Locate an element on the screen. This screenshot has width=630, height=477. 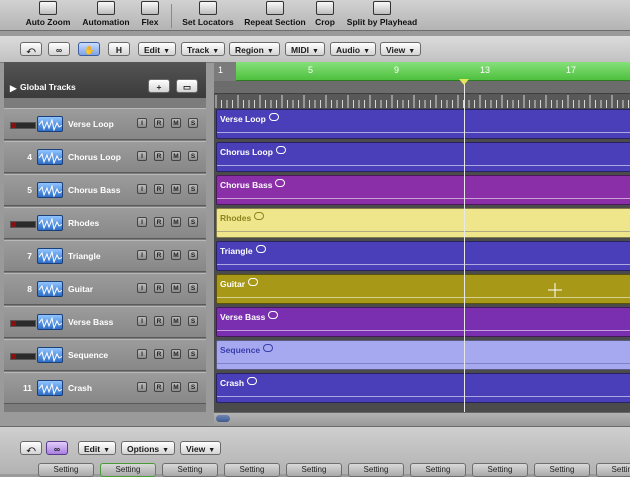
split-by-playhead-button: Split by Playhead is located at coordinates (382, 15).